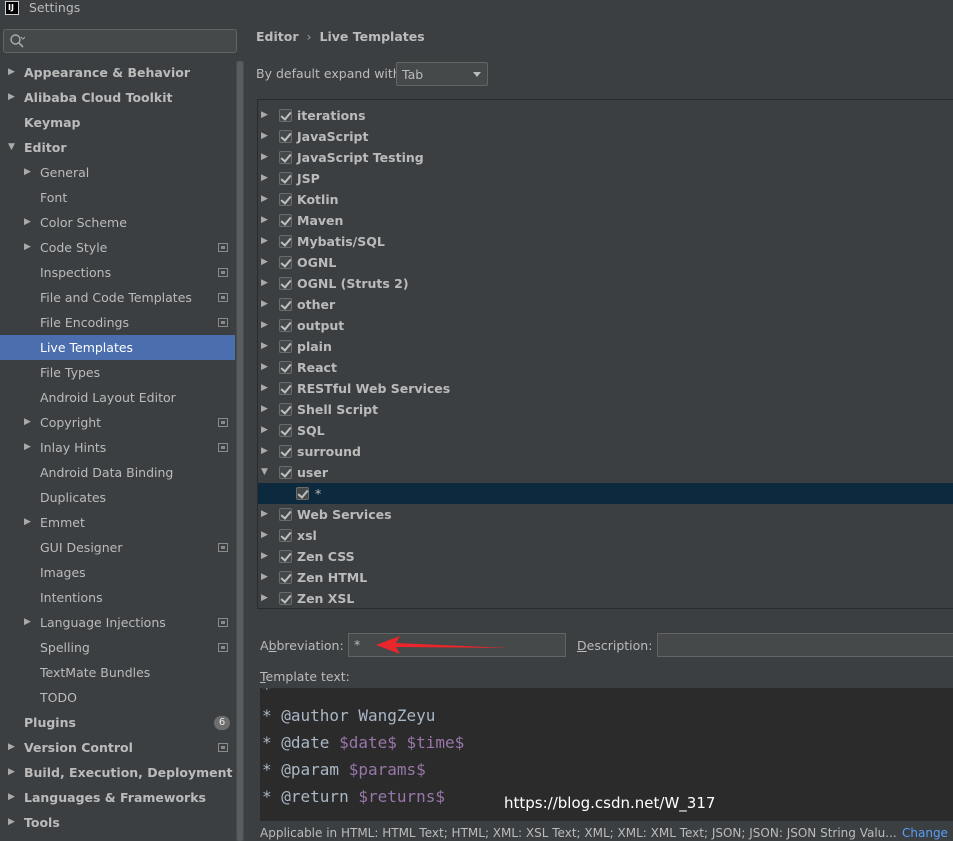  Describe the element at coordinates (605, 472) in the screenshot. I see `template-group-user: ▼ user` at that location.